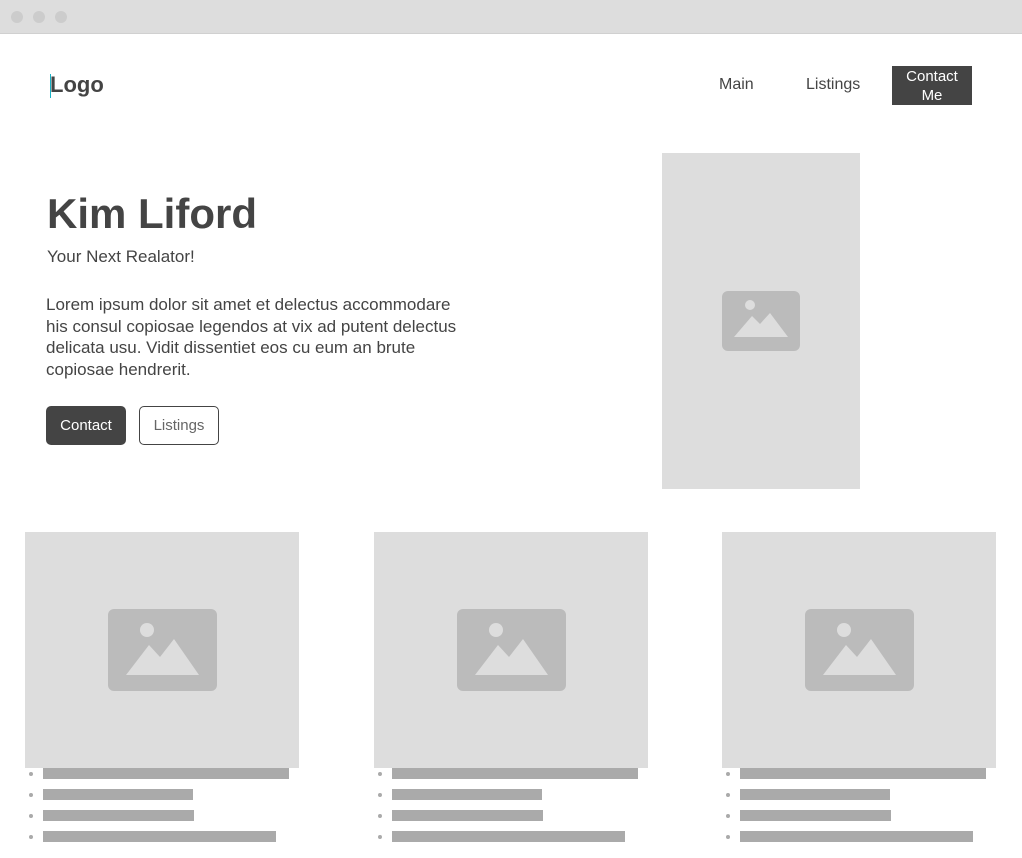 Image resolution: width=1022 pixels, height=858 pixels. What do you see at coordinates (736, 85) in the screenshot?
I see `nav-main-link: Main` at bounding box center [736, 85].